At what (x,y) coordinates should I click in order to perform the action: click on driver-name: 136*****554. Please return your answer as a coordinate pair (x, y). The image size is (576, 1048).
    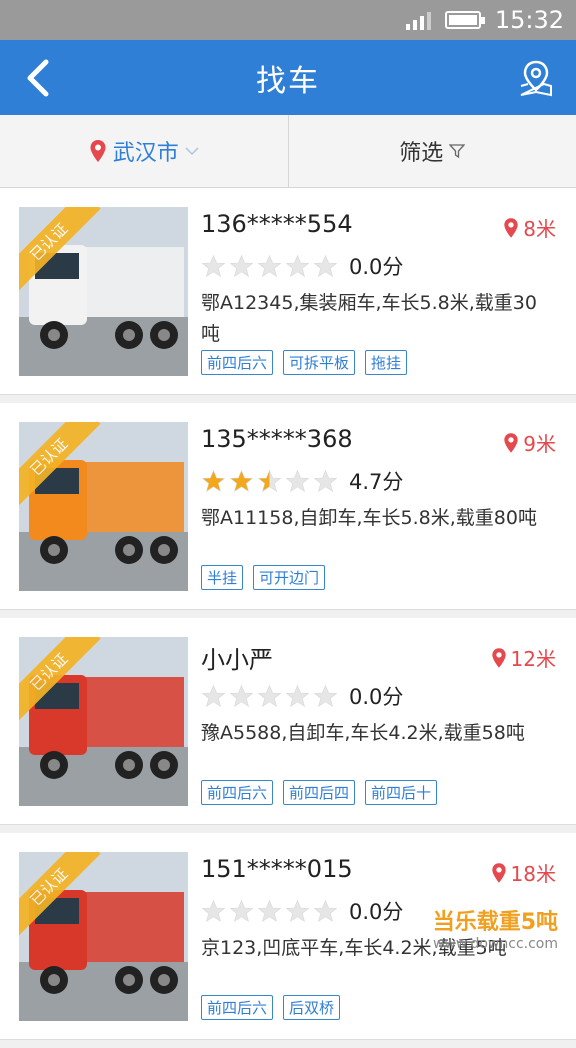
    Looking at the image, I should click on (277, 224).